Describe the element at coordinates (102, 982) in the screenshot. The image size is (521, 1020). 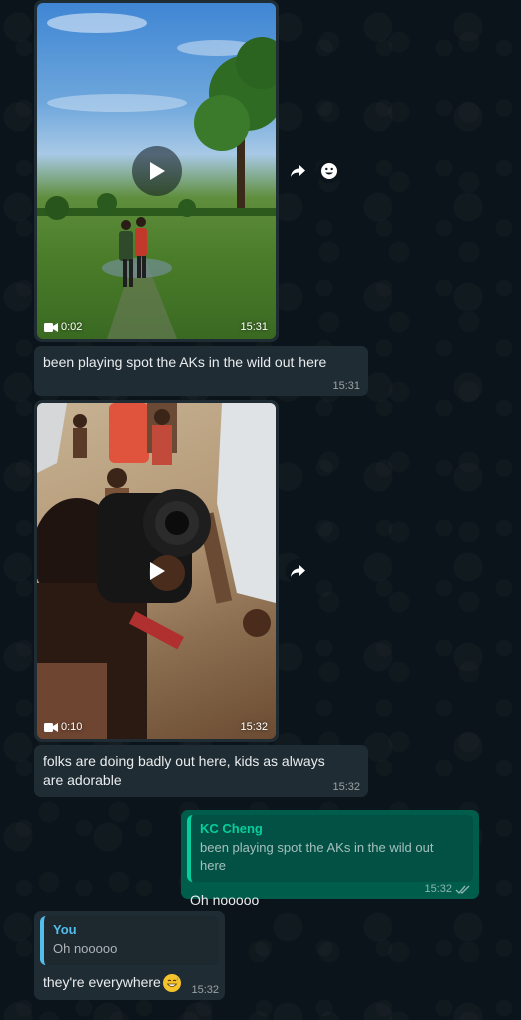
I see `message-text: they're everywhere` at that location.